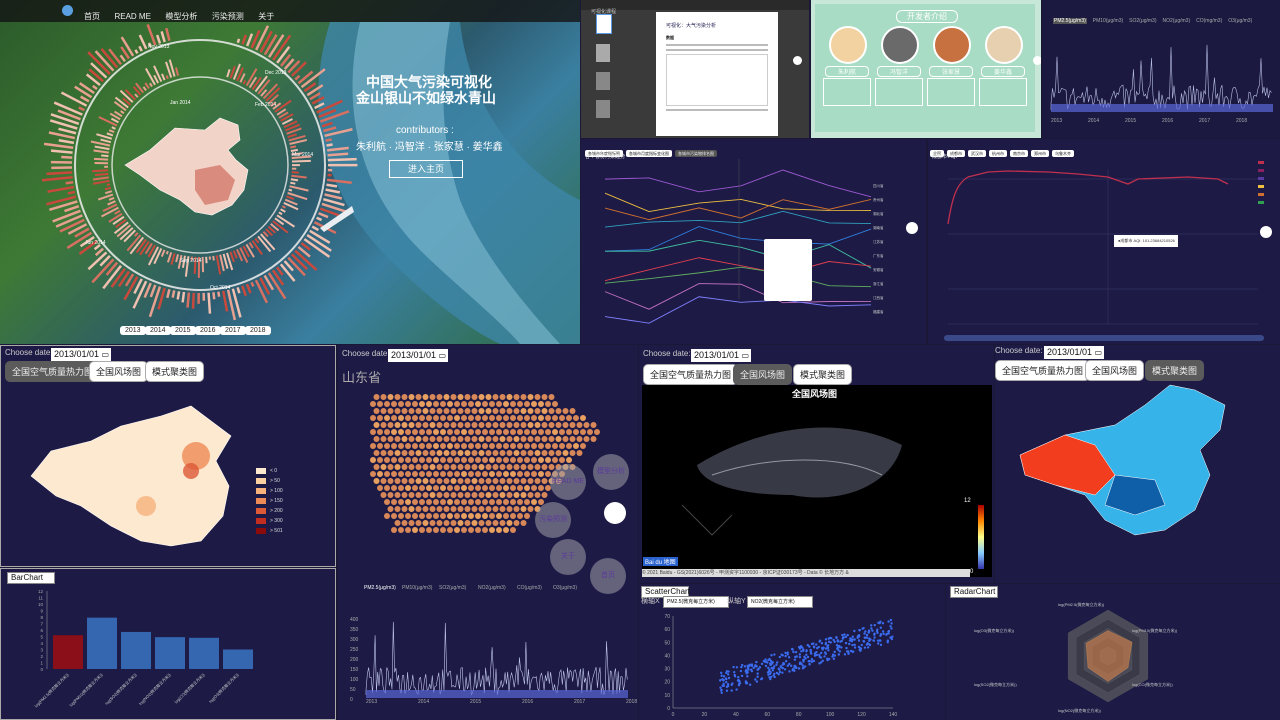  Describe the element at coordinates (452, 588) in the screenshot. I see `legend-item: SO2(μg/m3)` at that location.